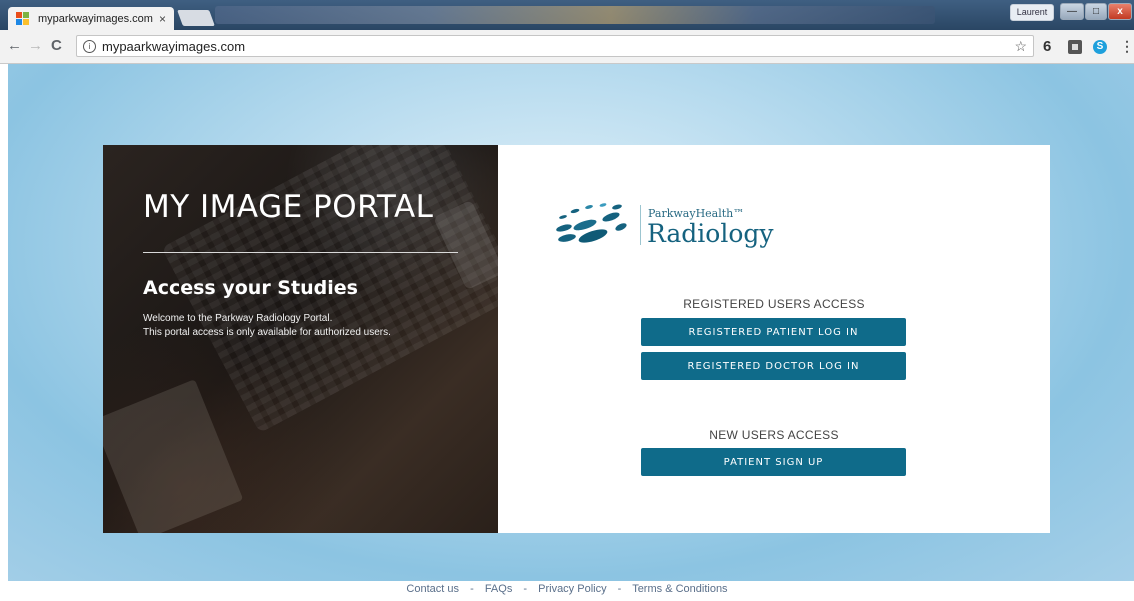 This screenshot has height=601, width=1134. Describe the element at coordinates (575, 15) in the screenshot. I see `blurred-tabs` at that location.